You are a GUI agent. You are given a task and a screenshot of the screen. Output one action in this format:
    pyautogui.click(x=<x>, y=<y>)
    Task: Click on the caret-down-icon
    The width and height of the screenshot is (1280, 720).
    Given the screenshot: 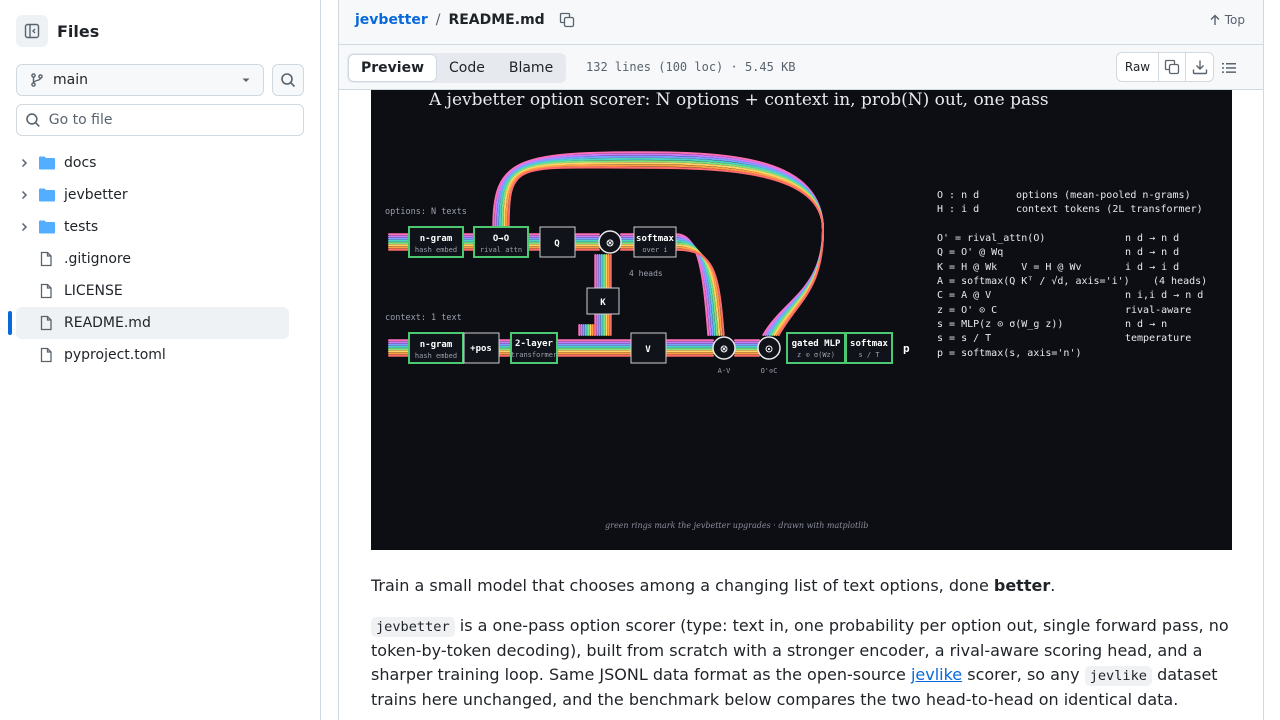 What is the action you would take?
    pyautogui.click(x=246, y=80)
    